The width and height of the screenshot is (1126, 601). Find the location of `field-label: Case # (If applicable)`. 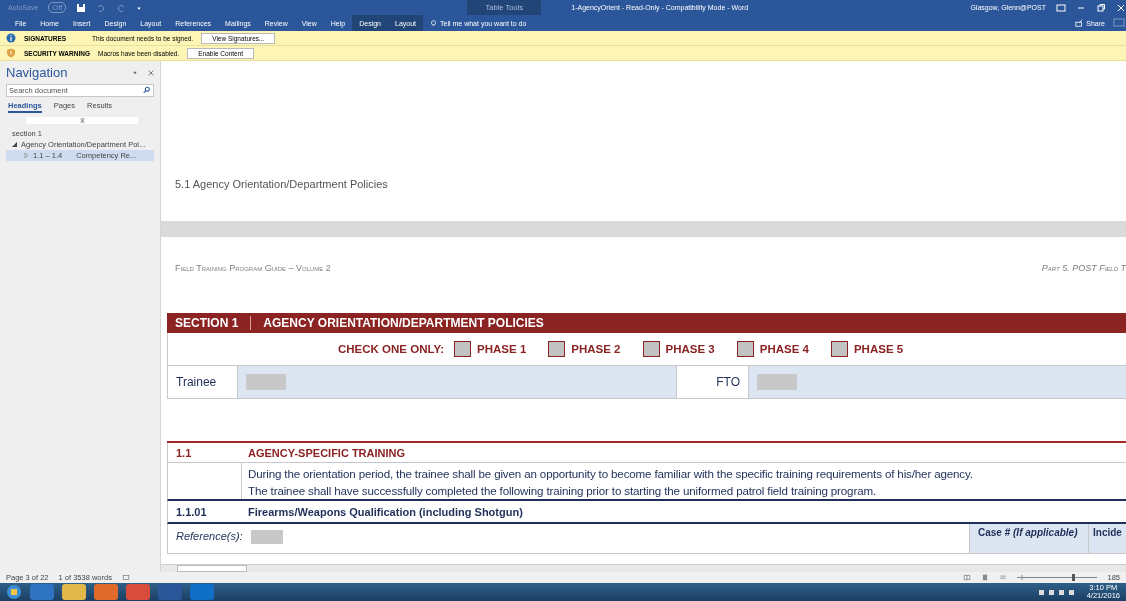

field-label: Case # (If applicable) is located at coordinates (1028, 532).